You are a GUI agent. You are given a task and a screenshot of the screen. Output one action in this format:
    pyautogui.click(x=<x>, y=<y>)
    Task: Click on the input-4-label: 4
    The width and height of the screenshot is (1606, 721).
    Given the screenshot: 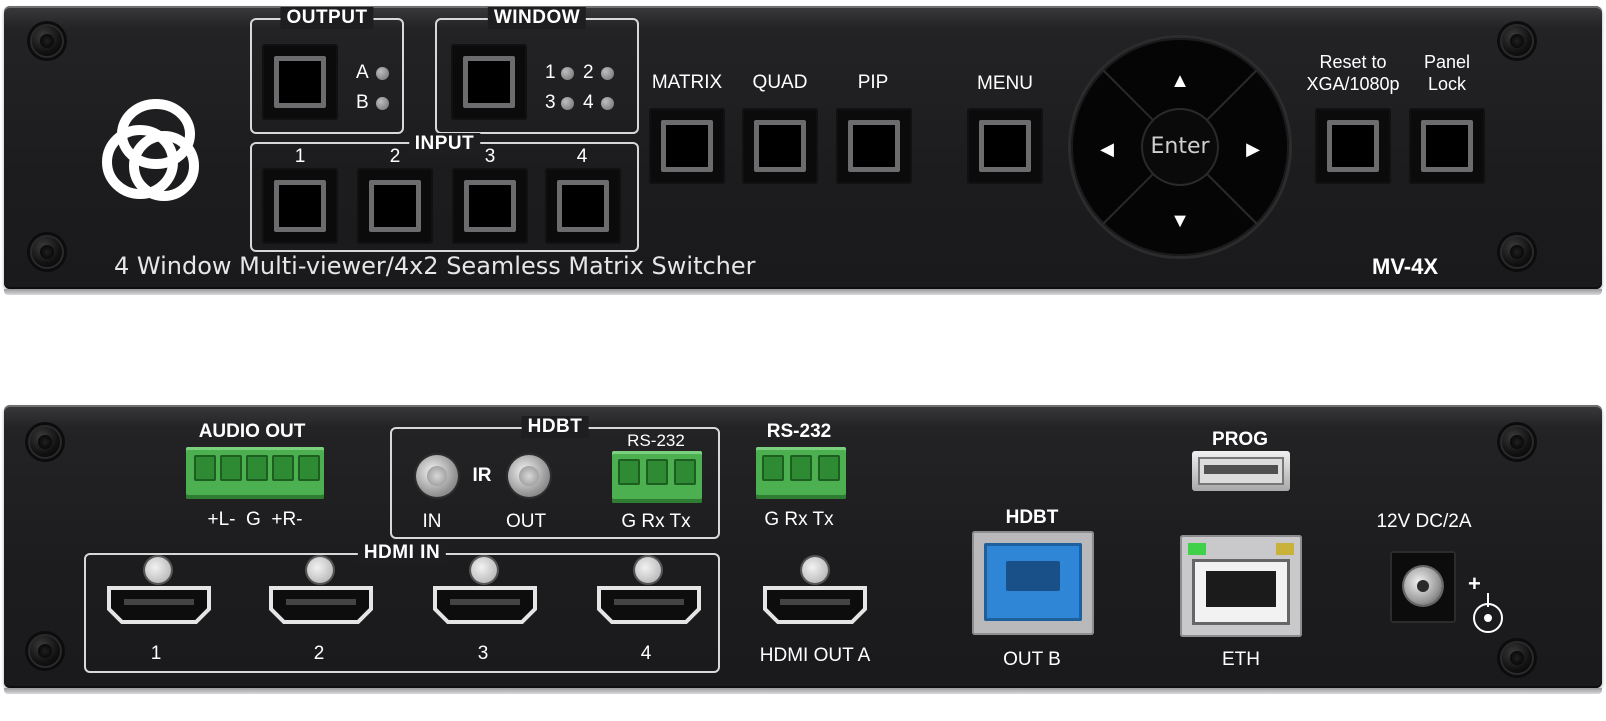 What is the action you would take?
    pyautogui.click(x=582, y=156)
    